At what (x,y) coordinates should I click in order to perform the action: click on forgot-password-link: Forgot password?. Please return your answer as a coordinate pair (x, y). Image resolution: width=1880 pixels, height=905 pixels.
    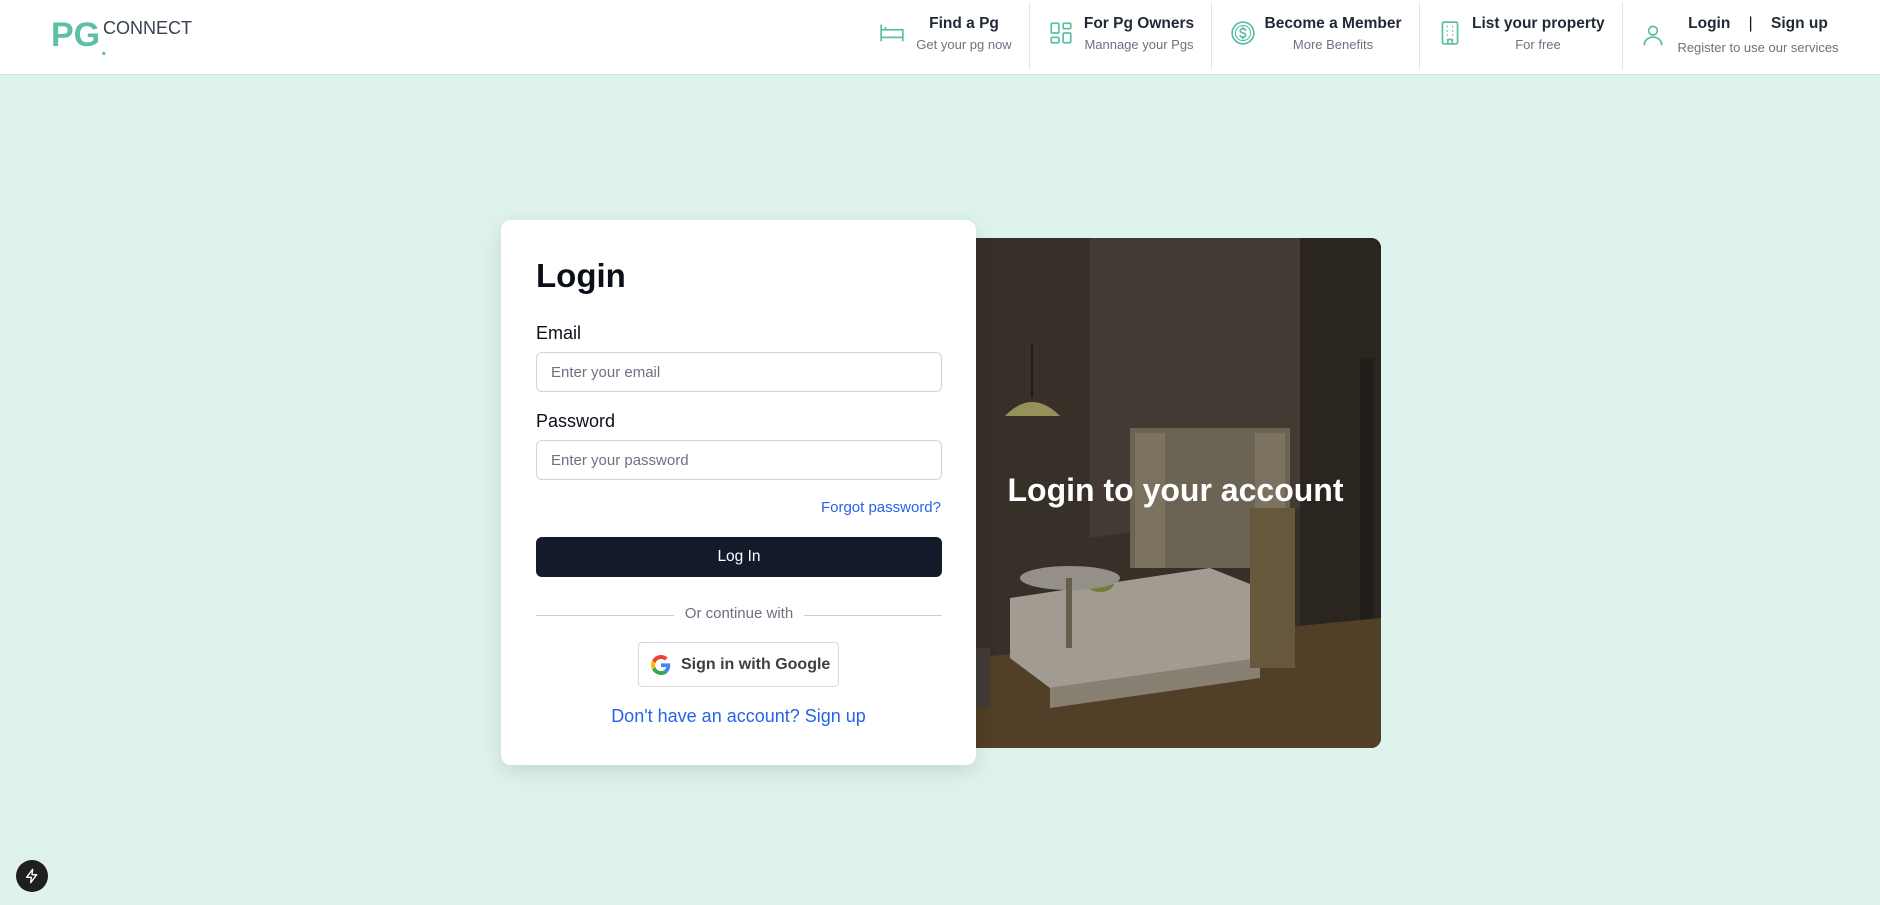
    Looking at the image, I should click on (881, 507).